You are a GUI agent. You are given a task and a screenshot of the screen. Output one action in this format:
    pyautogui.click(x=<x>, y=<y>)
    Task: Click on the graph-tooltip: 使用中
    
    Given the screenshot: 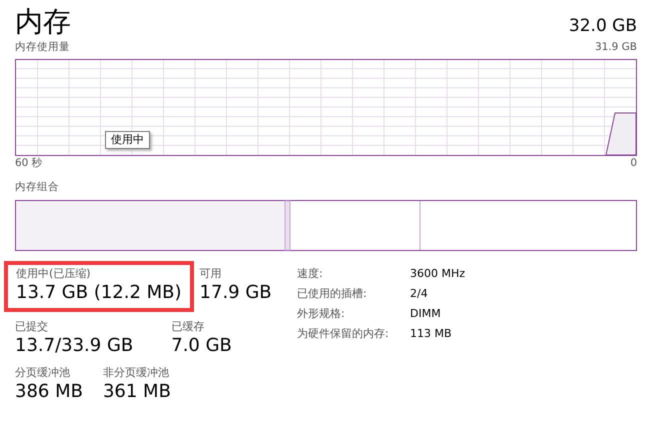 What is the action you would take?
    pyautogui.click(x=127, y=139)
    